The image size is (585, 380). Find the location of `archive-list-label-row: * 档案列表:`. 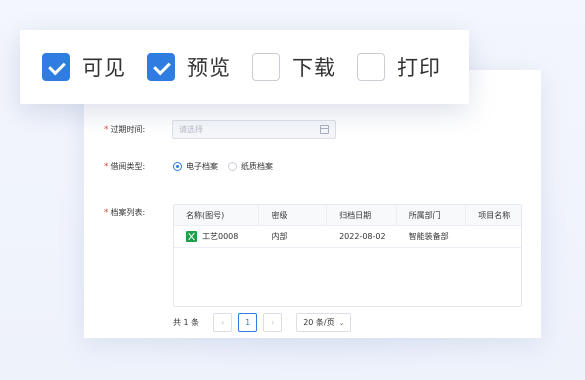

archive-list-label-row: * 档案列表: is located at coordinates (124, 212).